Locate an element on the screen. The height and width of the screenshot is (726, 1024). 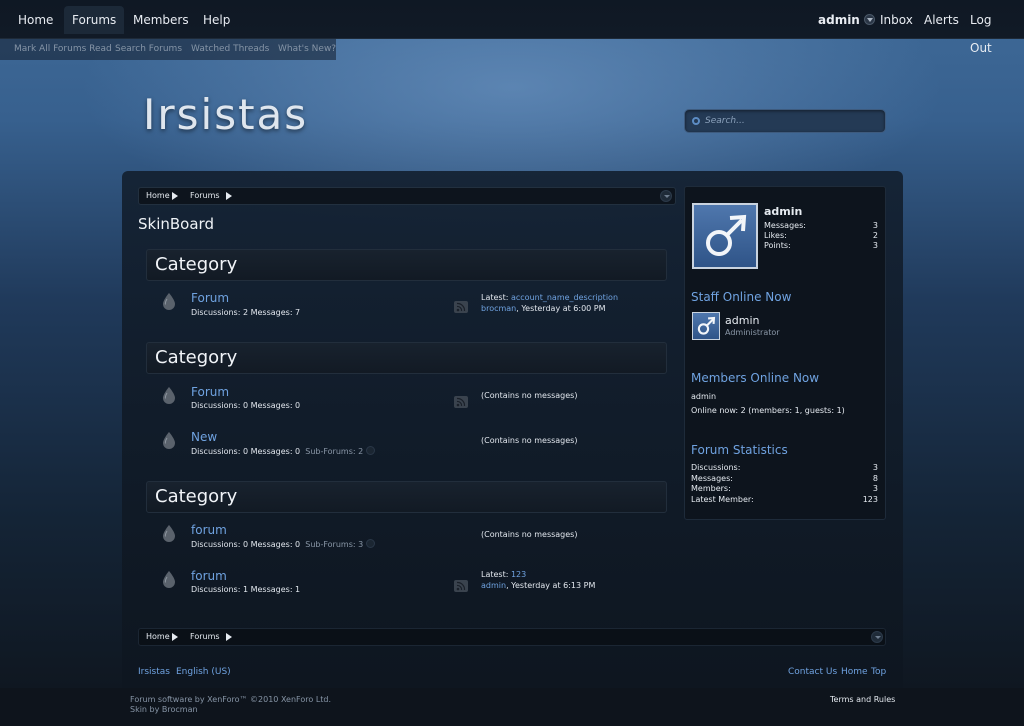
search-icon is located at coordinates (696, 121).